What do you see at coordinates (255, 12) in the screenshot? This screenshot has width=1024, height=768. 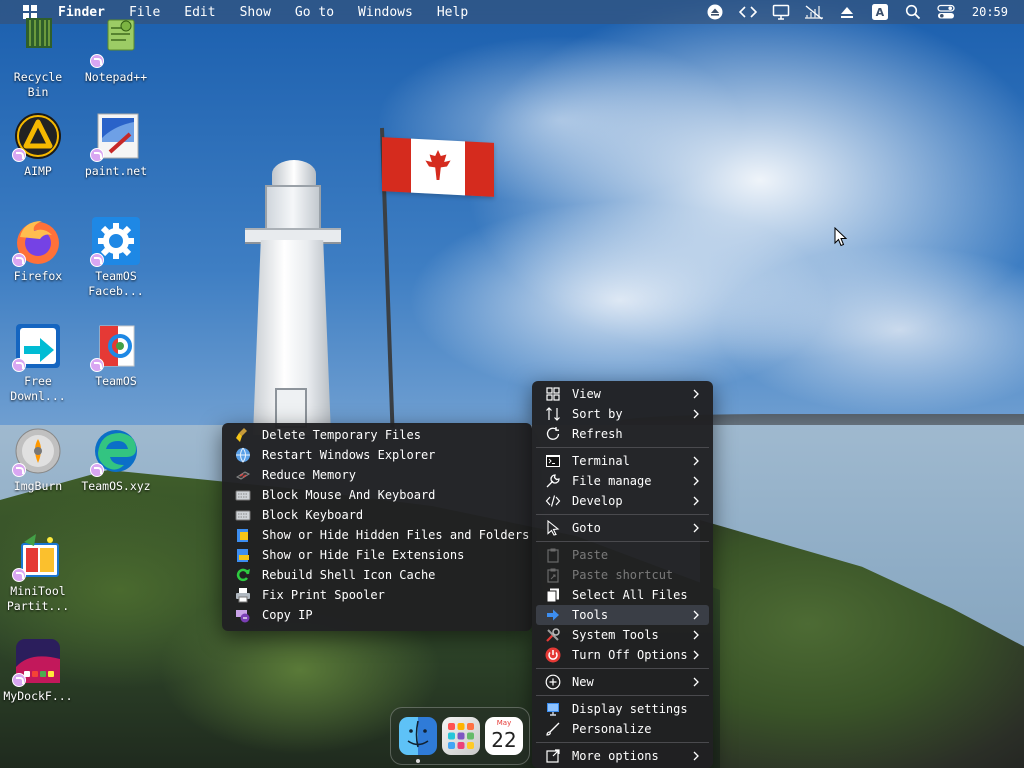 I see `menu-show: Show` at bounding box center [255, 12].